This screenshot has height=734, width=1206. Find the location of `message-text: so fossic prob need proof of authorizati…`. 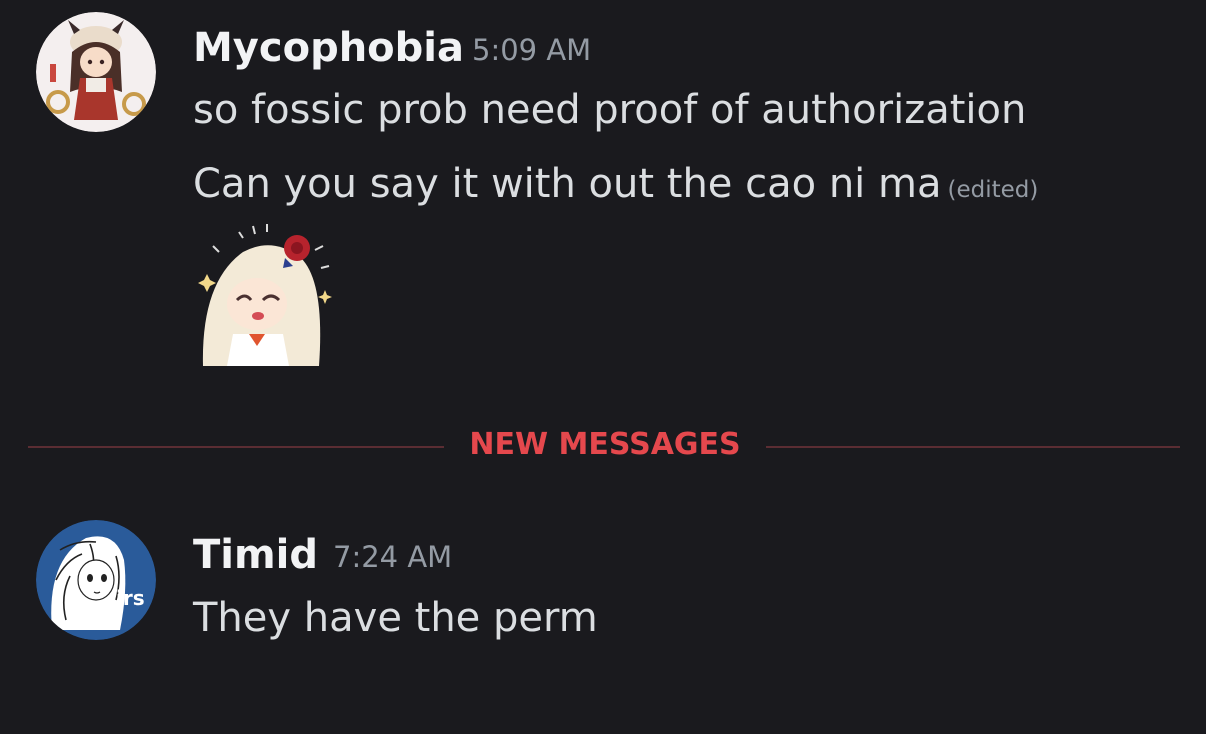

message-text: so fossic prob need proof of authorizati… is located at coordinates (610, 110).